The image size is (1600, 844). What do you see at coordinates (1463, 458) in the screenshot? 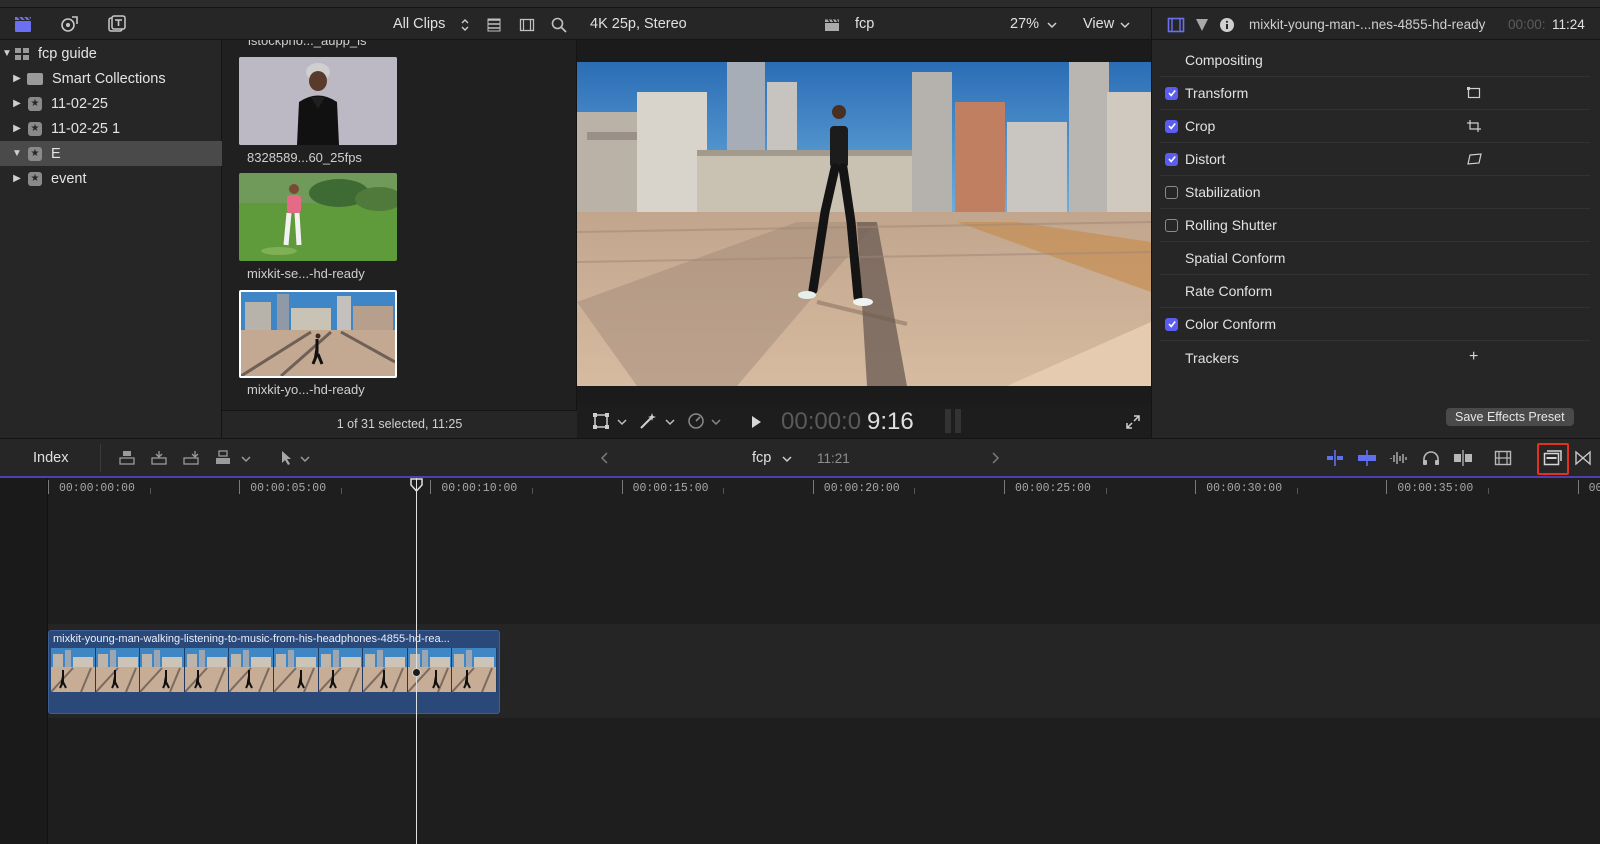
I see `snapping-icon` at bounding box center [1463, 458].